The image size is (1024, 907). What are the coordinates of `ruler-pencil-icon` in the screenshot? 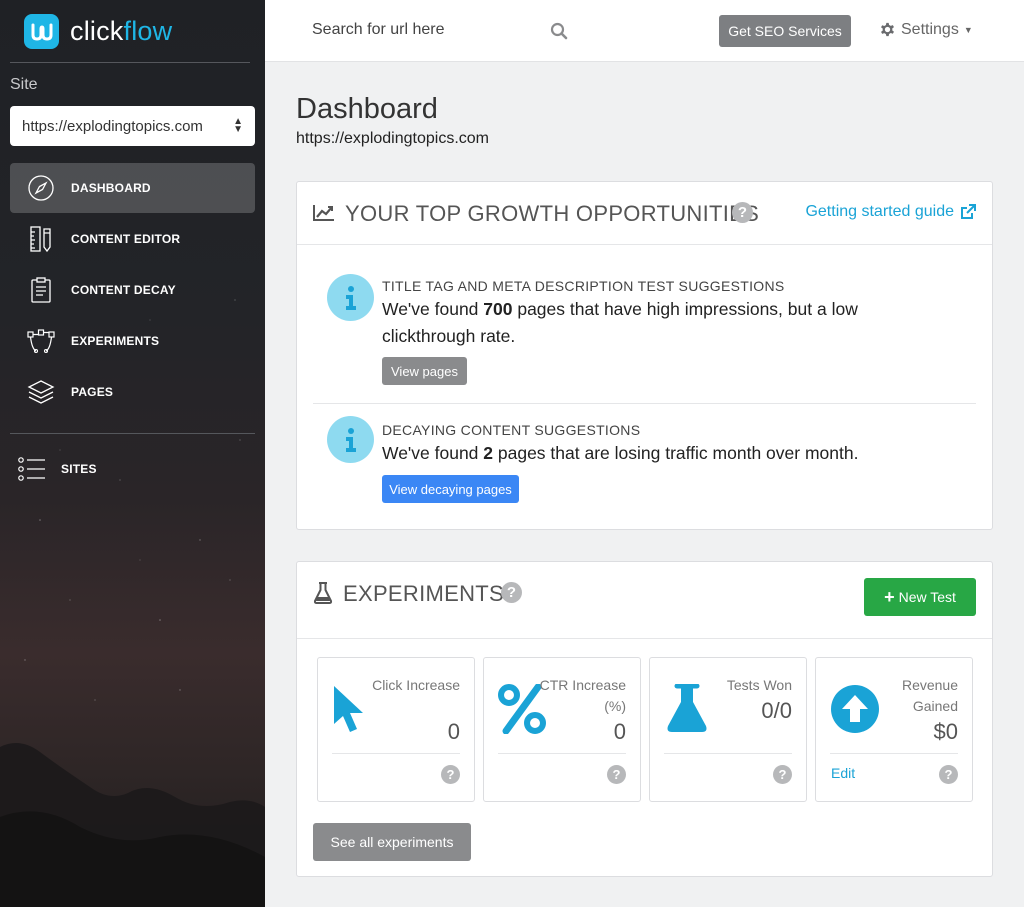 It's located at (41, 239).